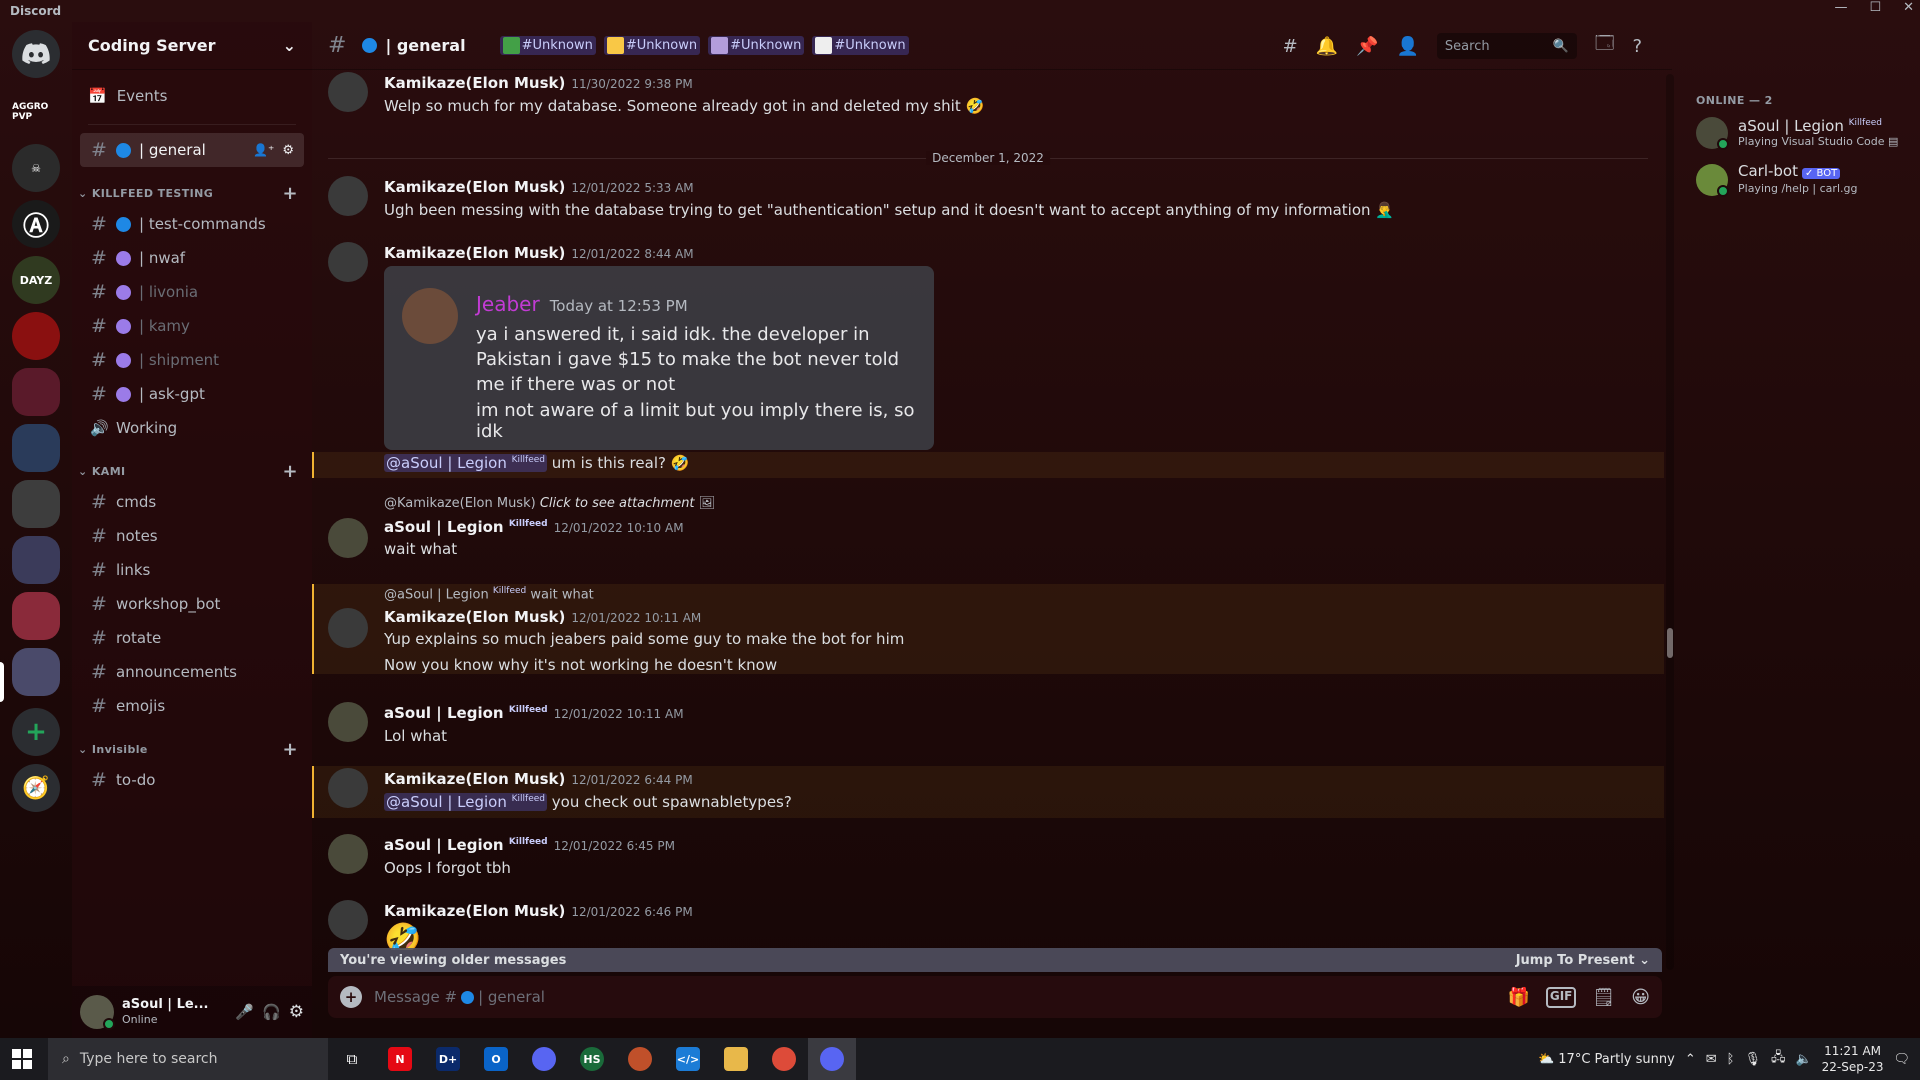 The height and width of the screenshot is (1080, 1920). Describe the element at coordinates (271, 1012) in the screenshot. I see `headphones-icon: 🎧` at that location.